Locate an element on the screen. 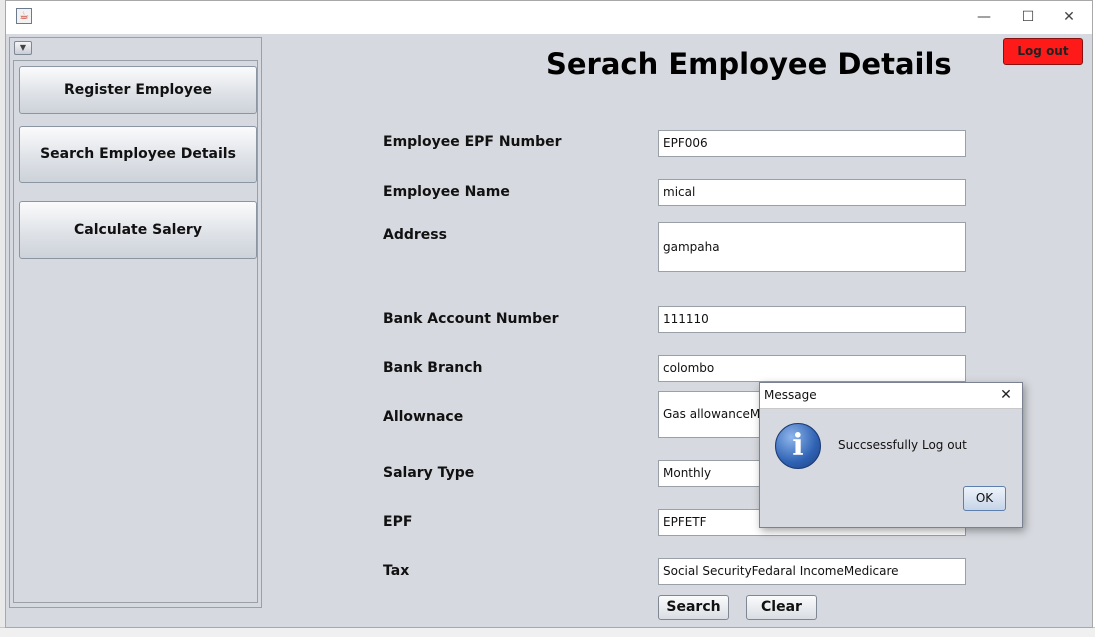  info-icon: i is located at coordinates (798, 446).